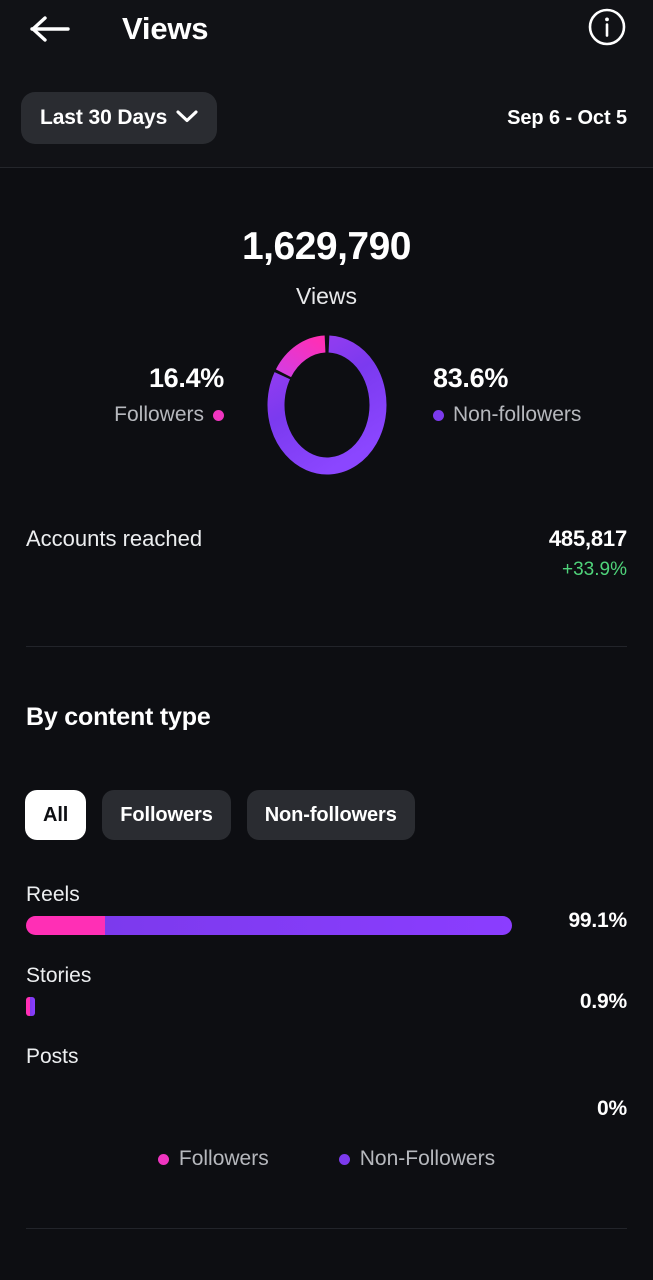 The image size is (653, 1280). What do you see at coordinates (326, 1086) in the screenshot?
I see `bar-row: Posts 0%` at bounding box center [326, 1086].